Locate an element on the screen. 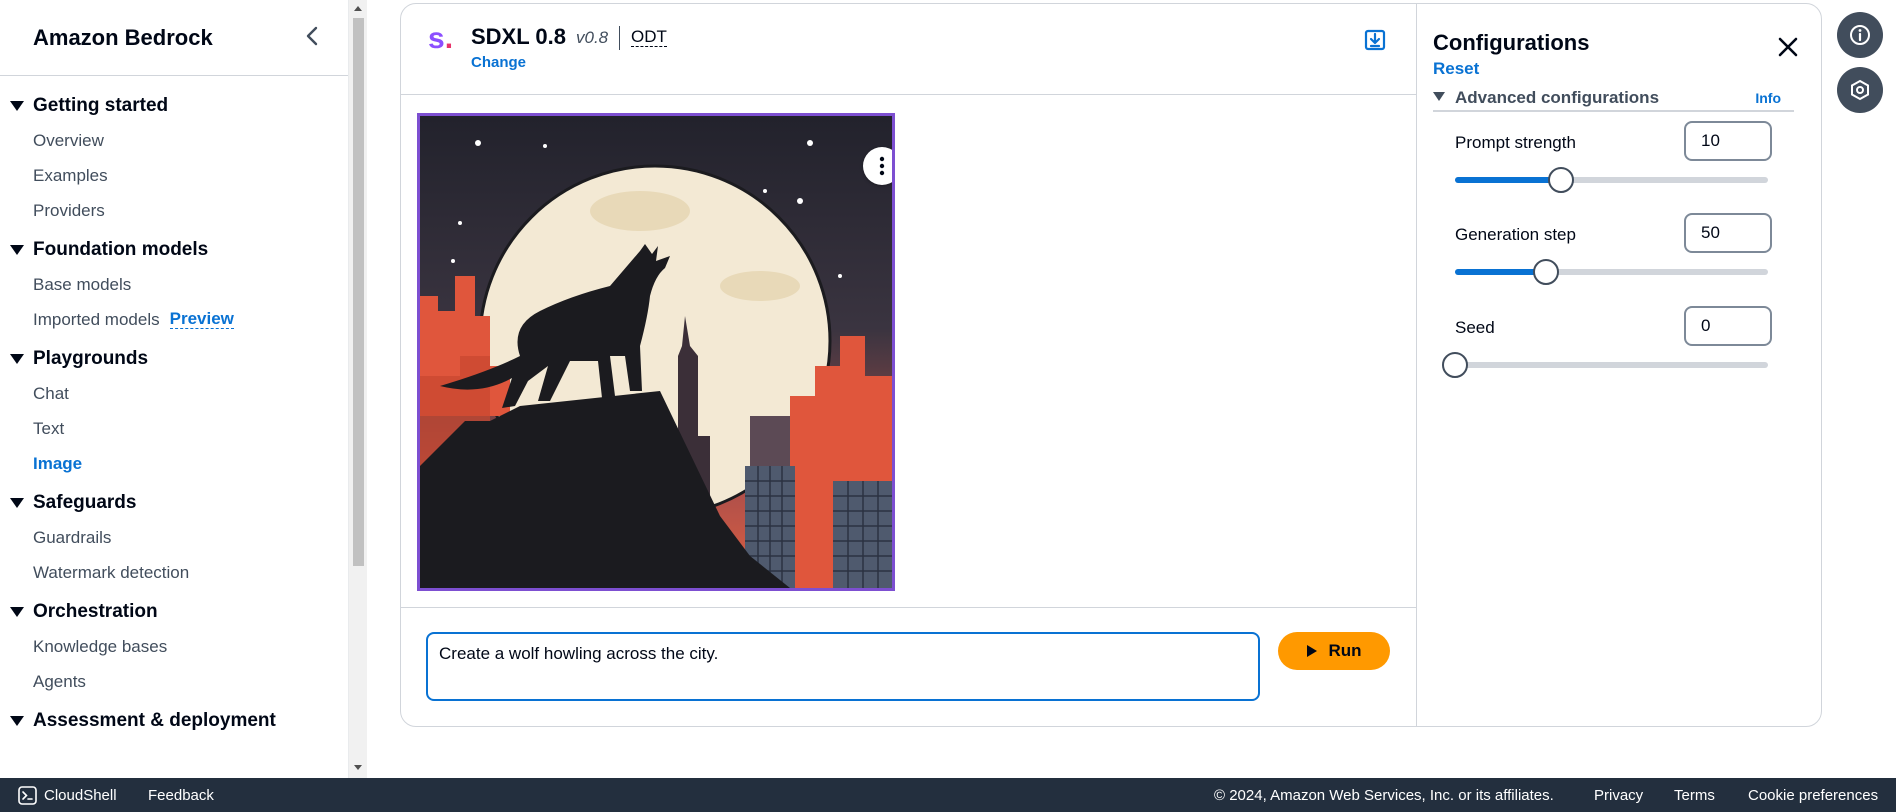  advanced-configurations-label: Advanced configurations is located at coordinates (1557, 97).